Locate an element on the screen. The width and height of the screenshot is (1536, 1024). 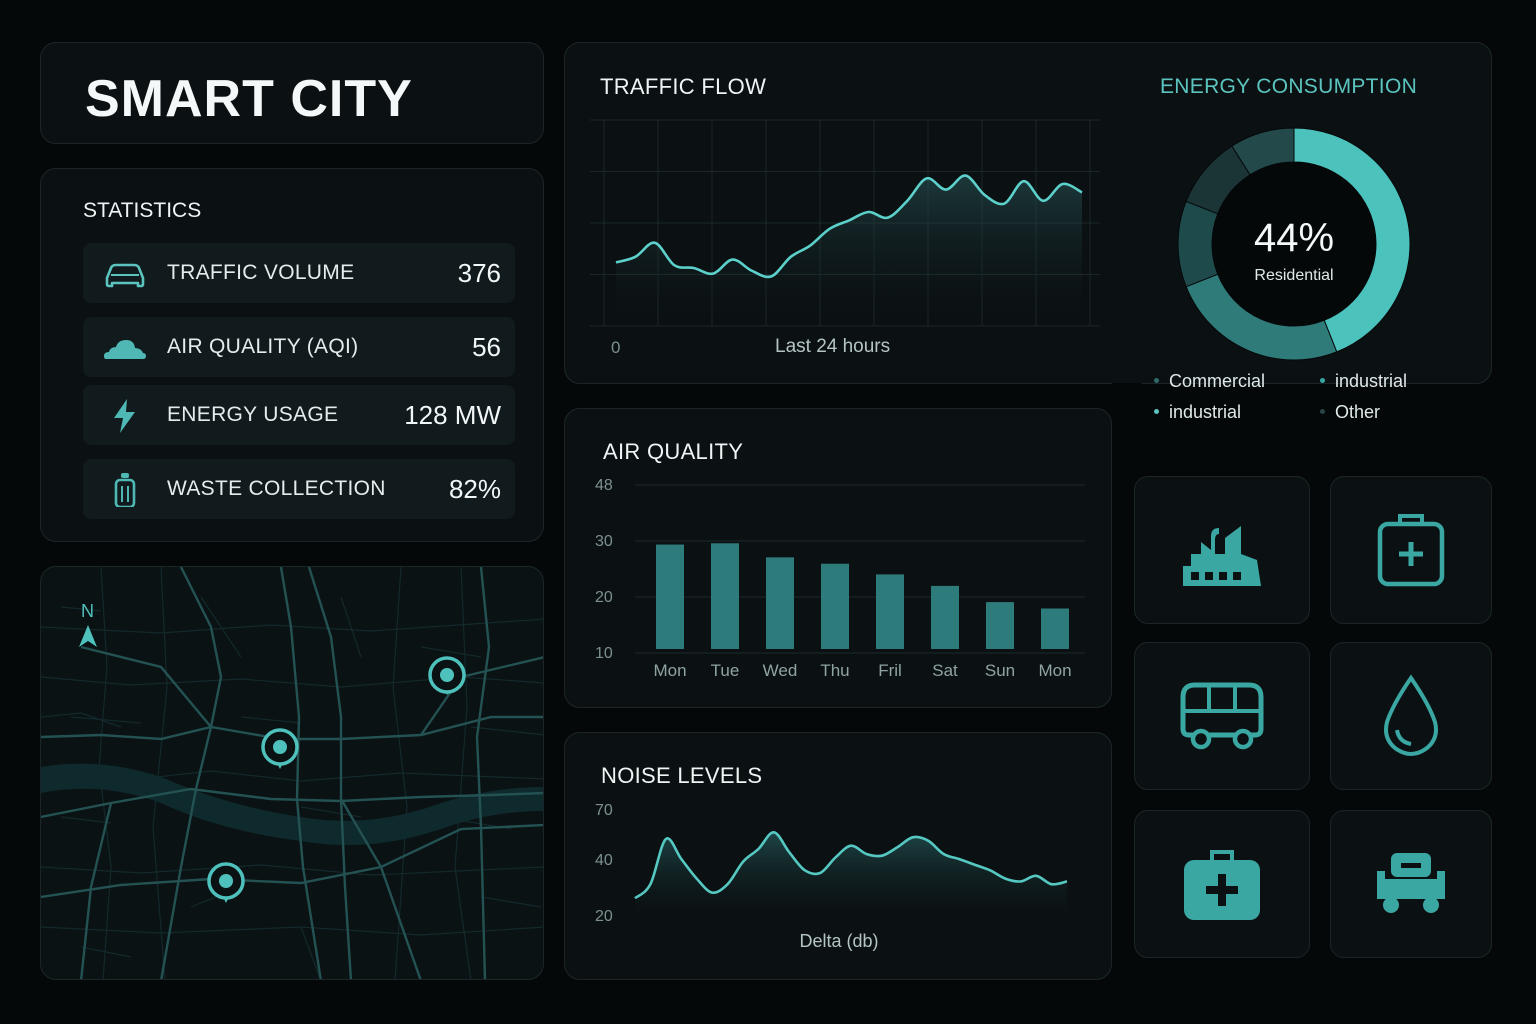
stat-value: 128 MW is located at coordinates (452, 415).